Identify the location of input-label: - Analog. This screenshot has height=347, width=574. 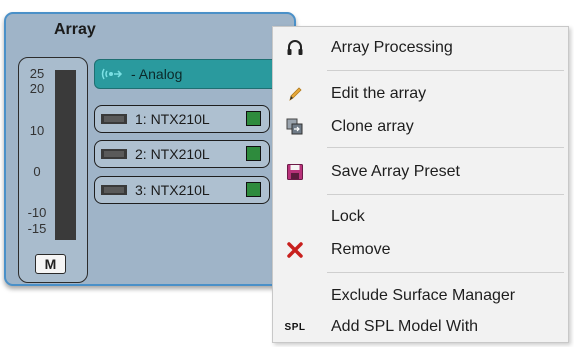
(157, 74).